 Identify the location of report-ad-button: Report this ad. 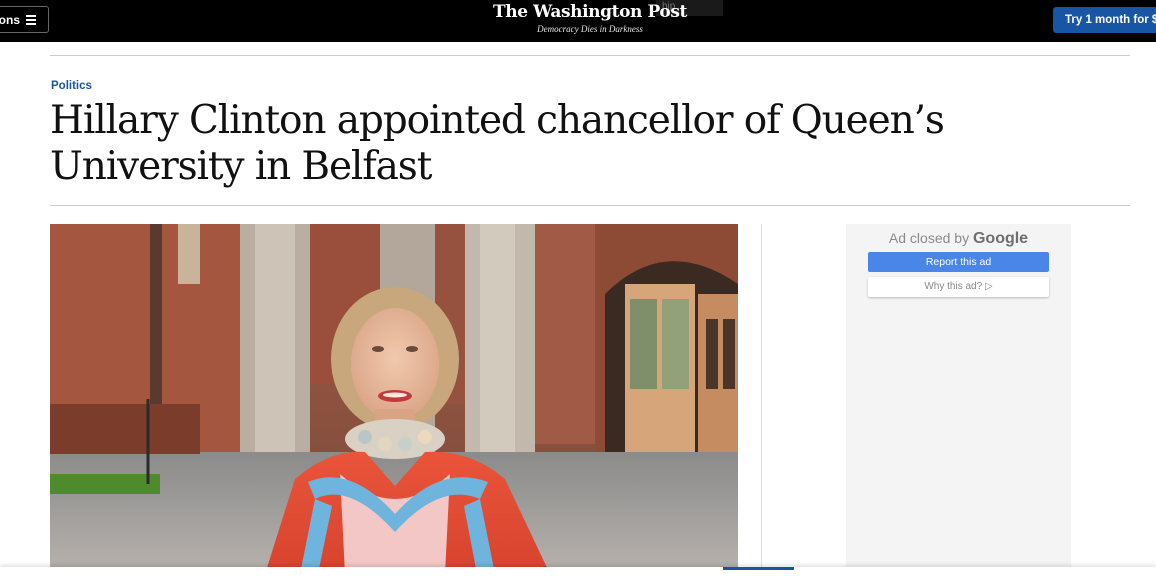
(958, 262).